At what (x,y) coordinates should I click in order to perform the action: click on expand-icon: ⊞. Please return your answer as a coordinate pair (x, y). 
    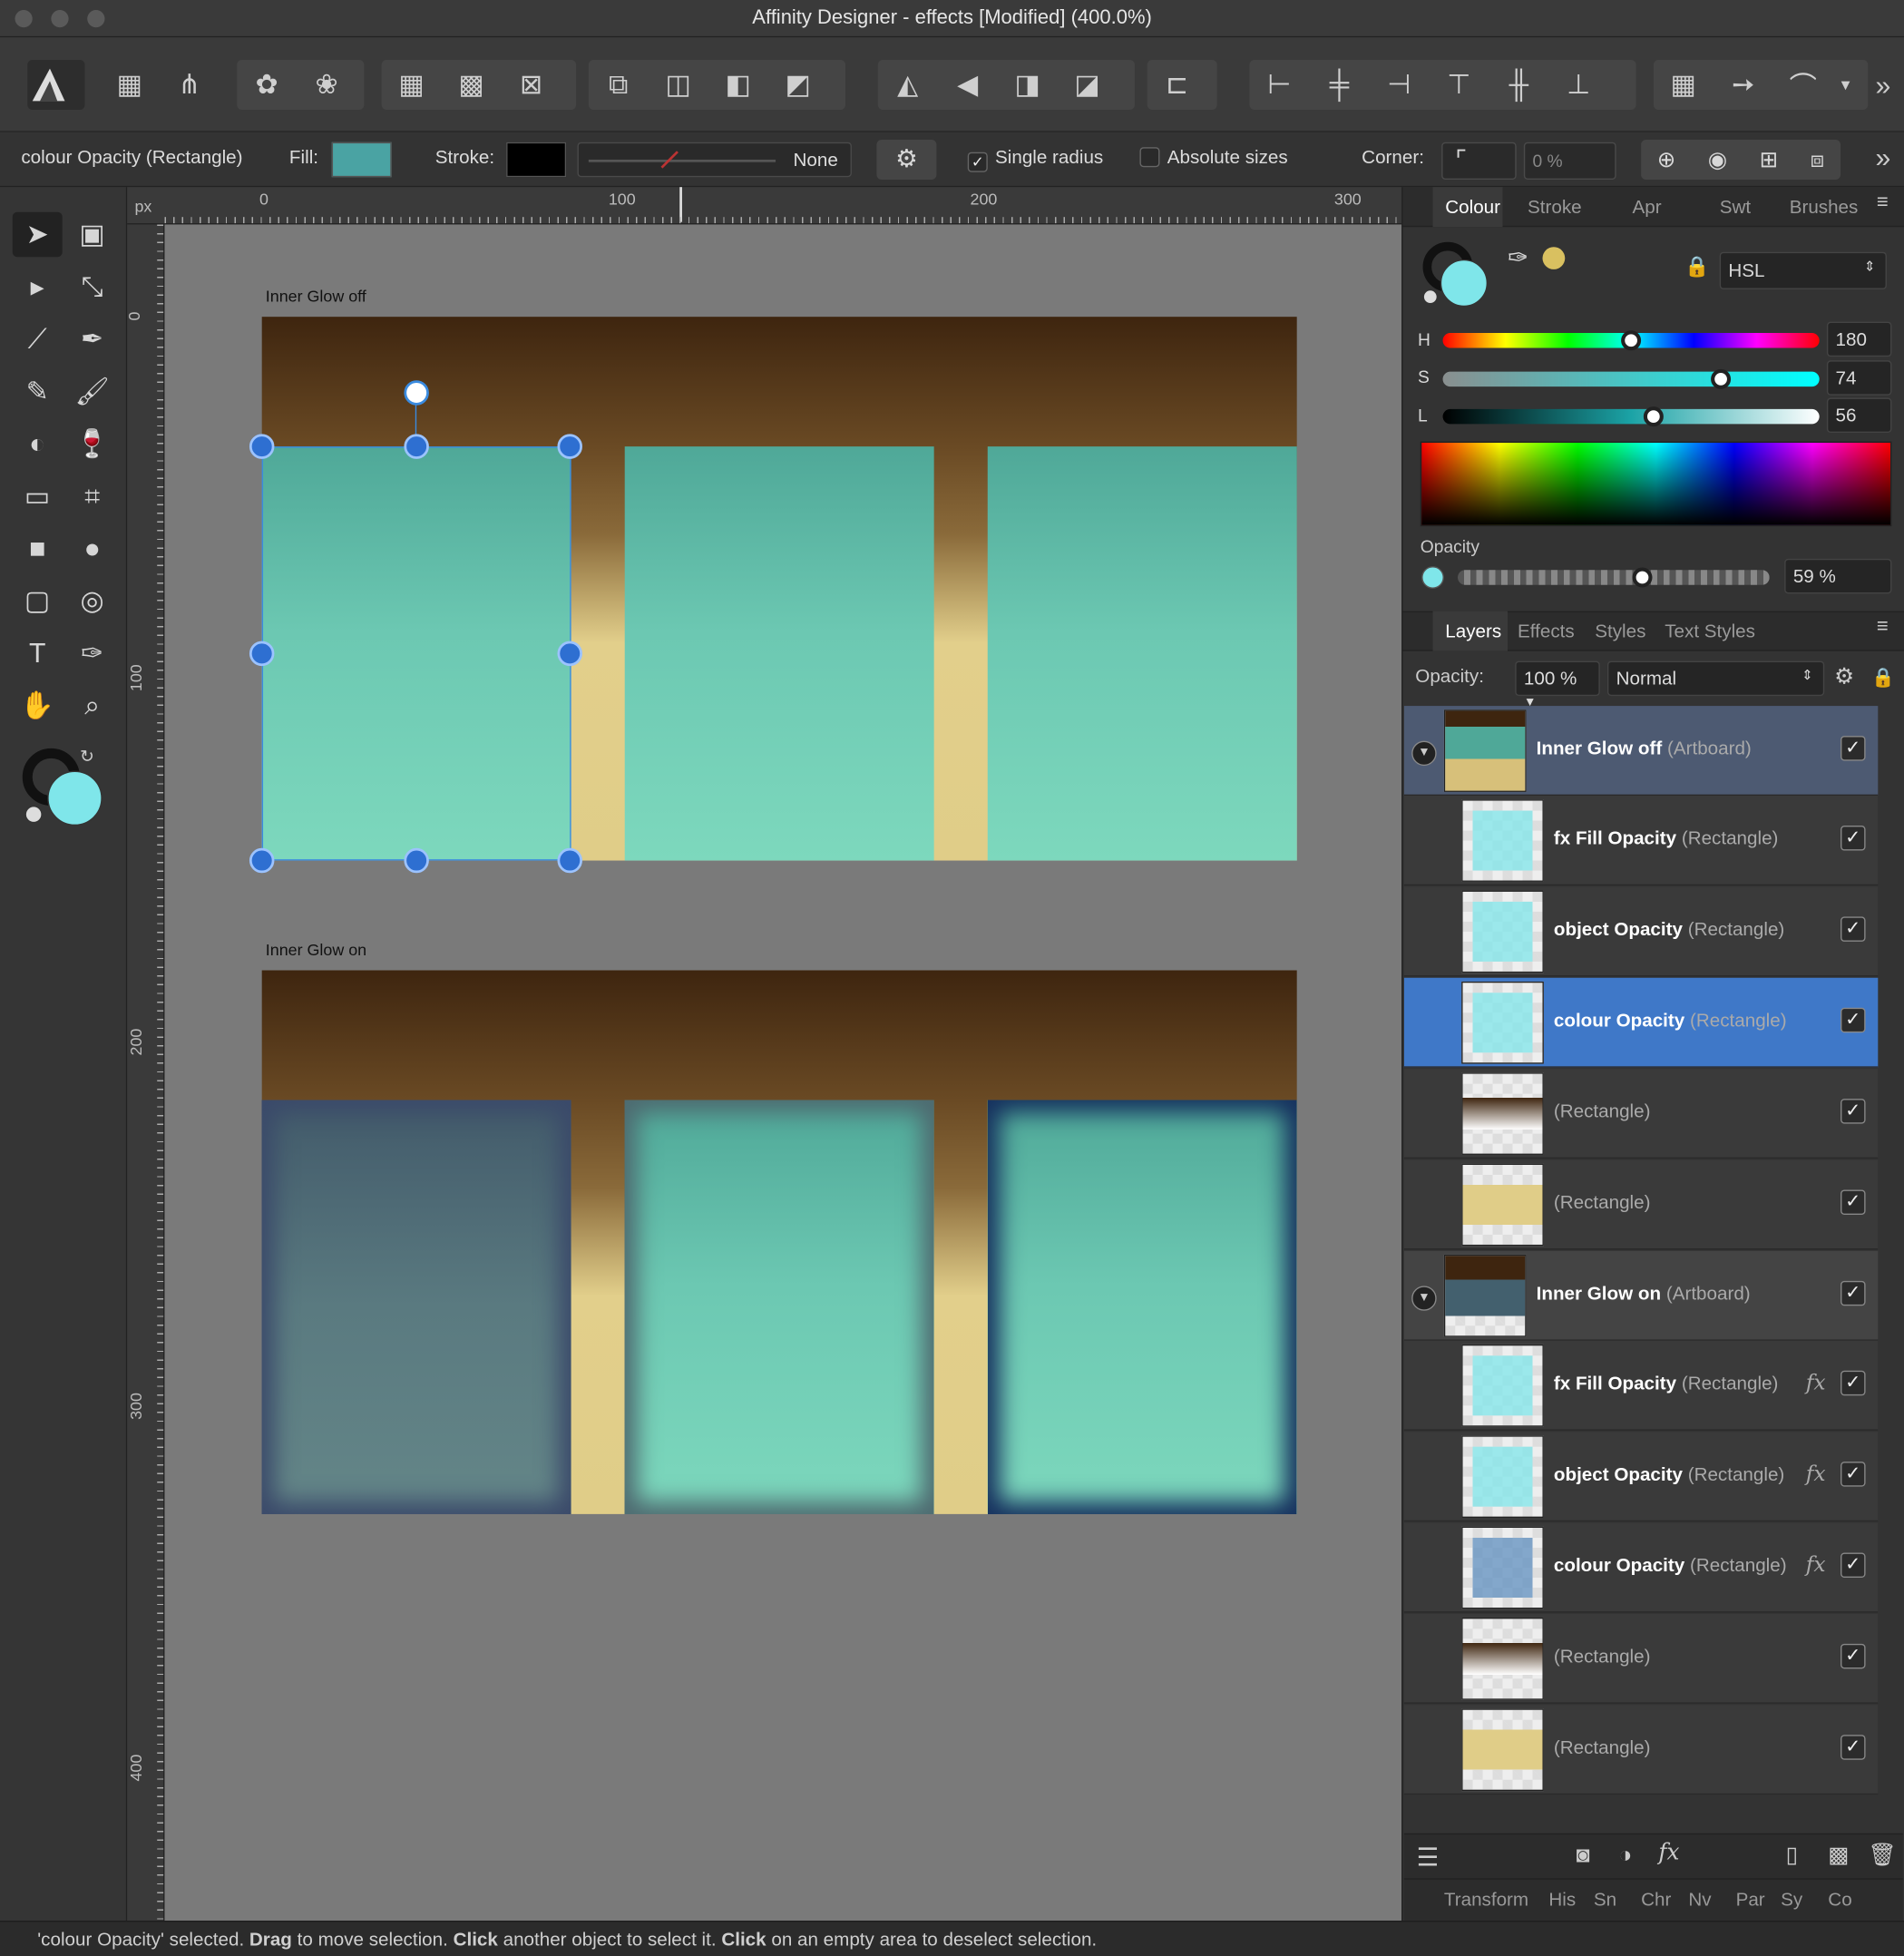
    Looking at the image, I should click on (1770, 160).